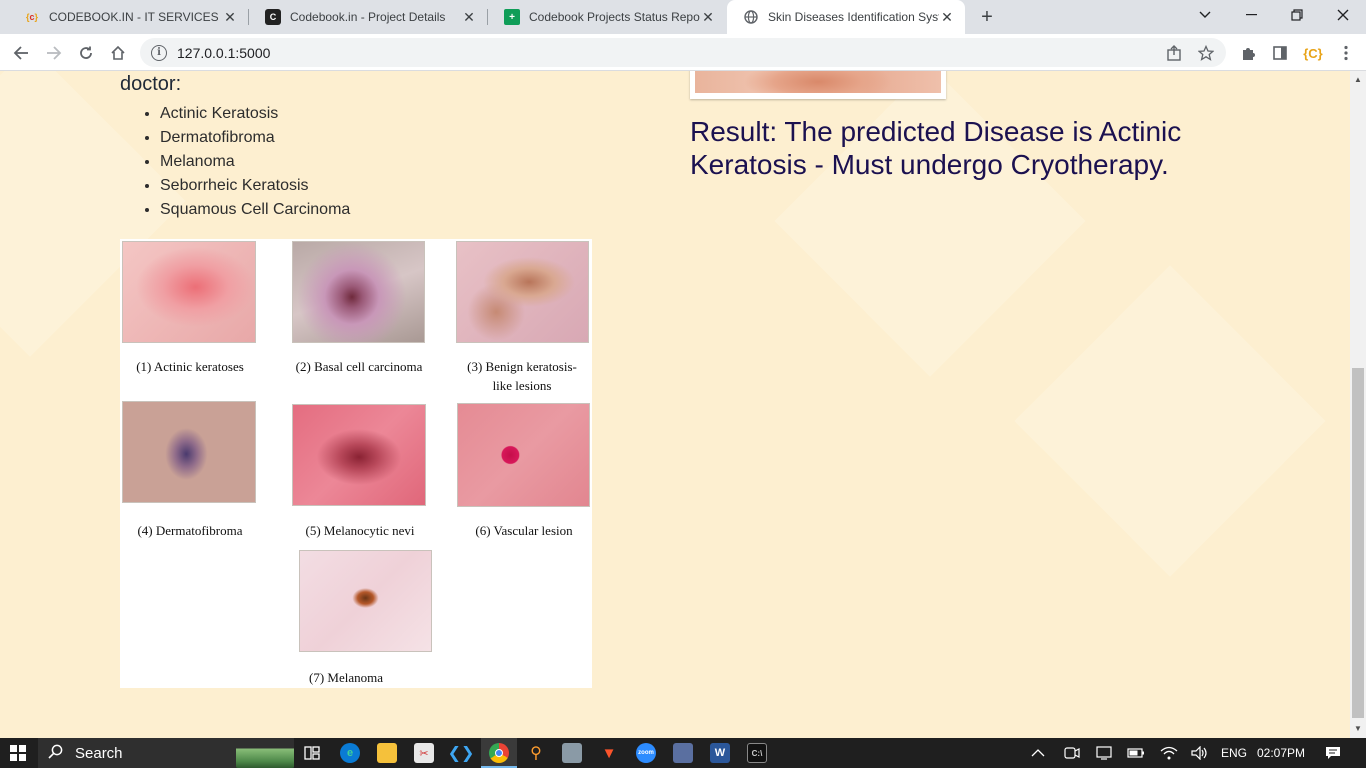 The image size is (1366, 768). I want to click on tab-search-chevron-icon, so click(1205, 15).